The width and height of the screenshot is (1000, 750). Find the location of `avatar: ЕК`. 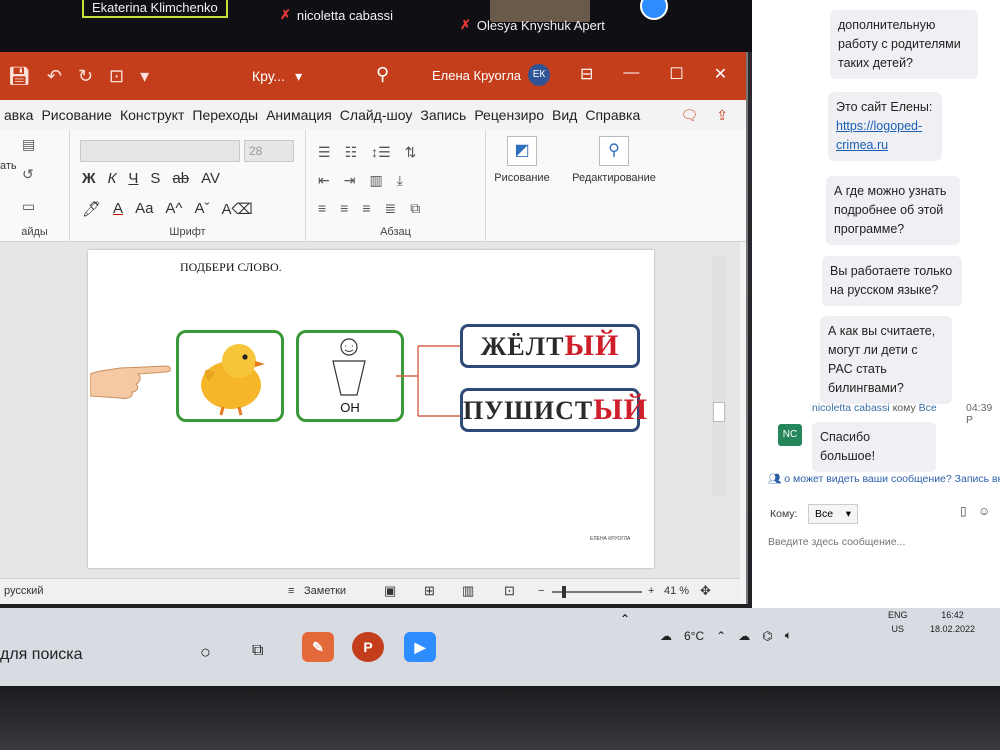

avatar: ЕК is located at coordinates (539, 75).